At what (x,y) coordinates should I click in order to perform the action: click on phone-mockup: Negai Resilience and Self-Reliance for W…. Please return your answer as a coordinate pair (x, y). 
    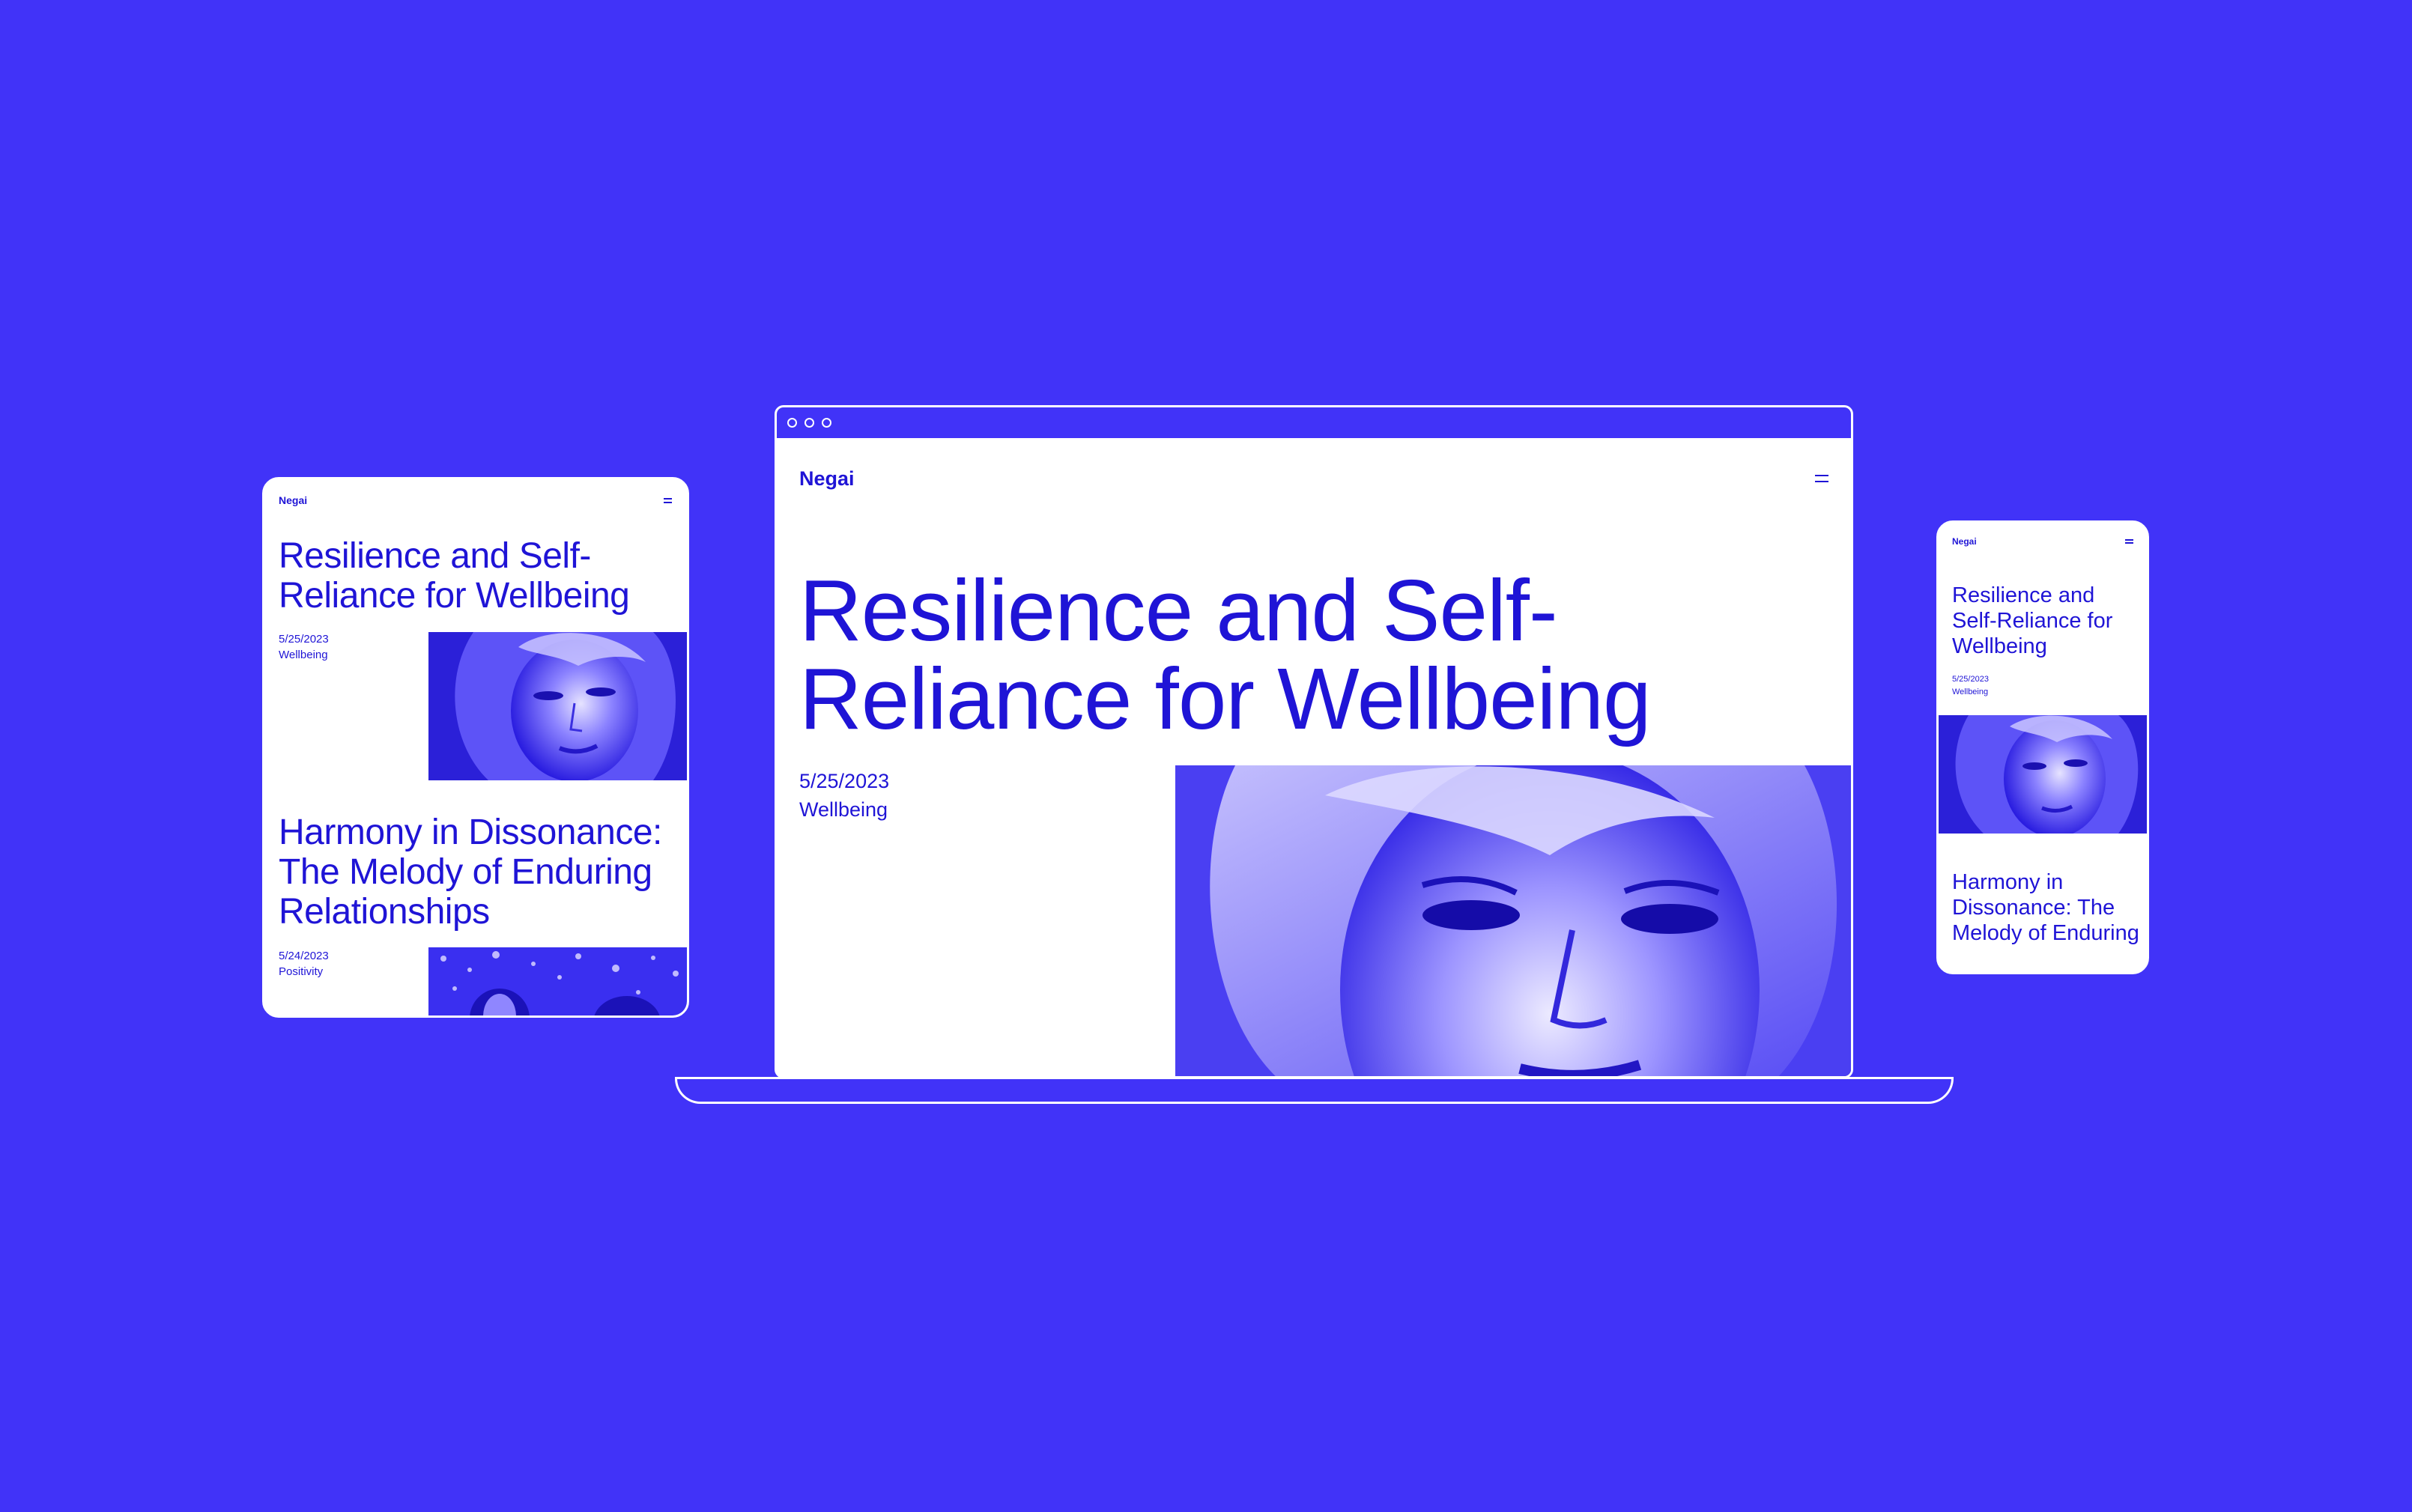
    Looking at the image, I should click on (2043, 747).